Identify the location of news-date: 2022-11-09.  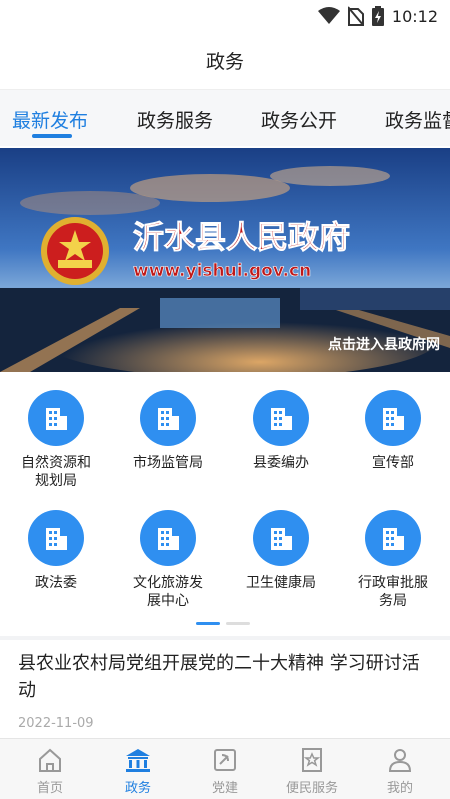
(56, 723).